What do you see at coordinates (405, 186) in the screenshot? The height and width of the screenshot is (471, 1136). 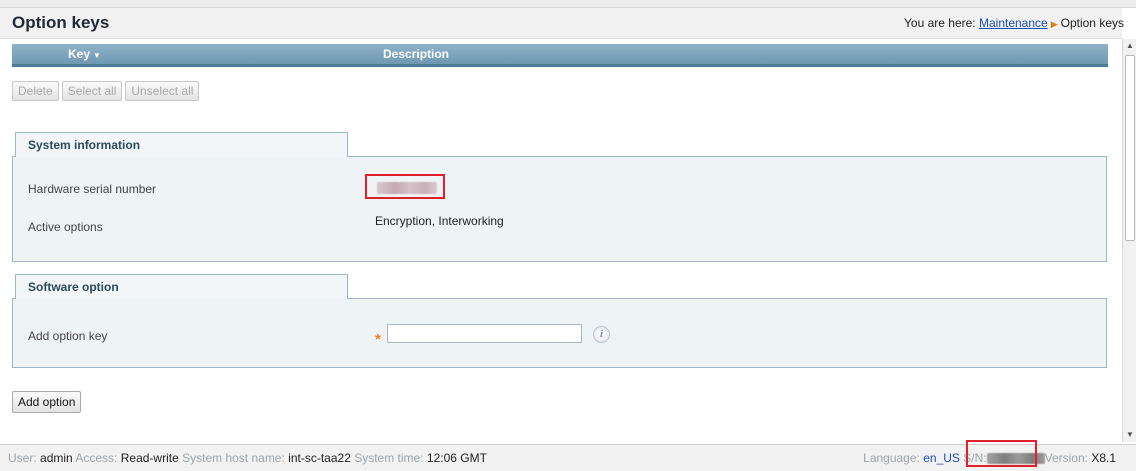 I see `serial-highlight-box` at bounding box center [405, 186].